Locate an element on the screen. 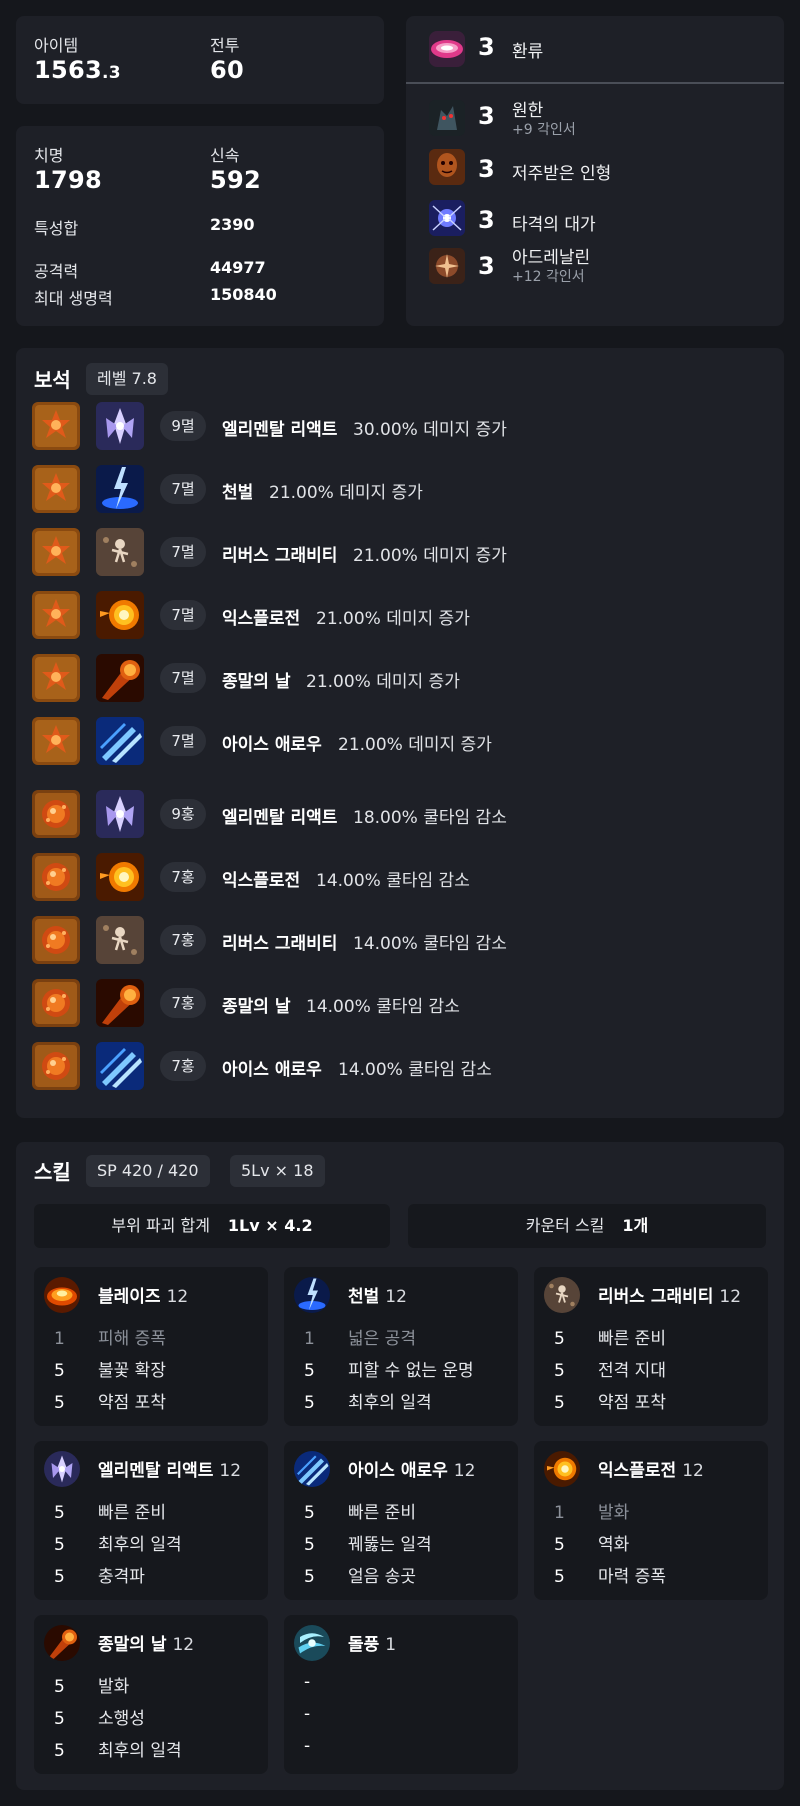 The width and height of the screenshot is (800, 1806). gems-title: 보석 is located at coordinates (52, 380).